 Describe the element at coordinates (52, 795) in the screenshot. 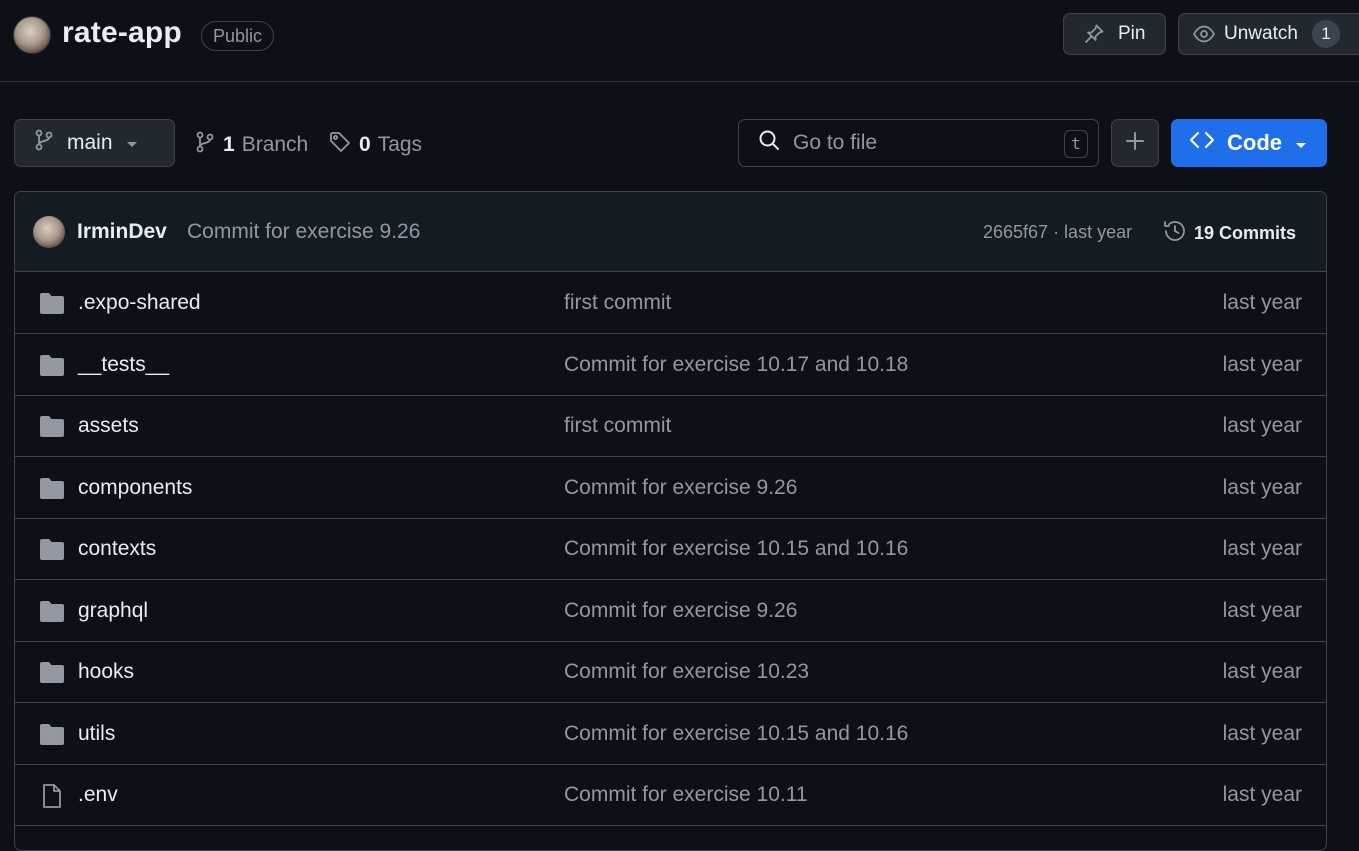

I see `file-icon` at that location.